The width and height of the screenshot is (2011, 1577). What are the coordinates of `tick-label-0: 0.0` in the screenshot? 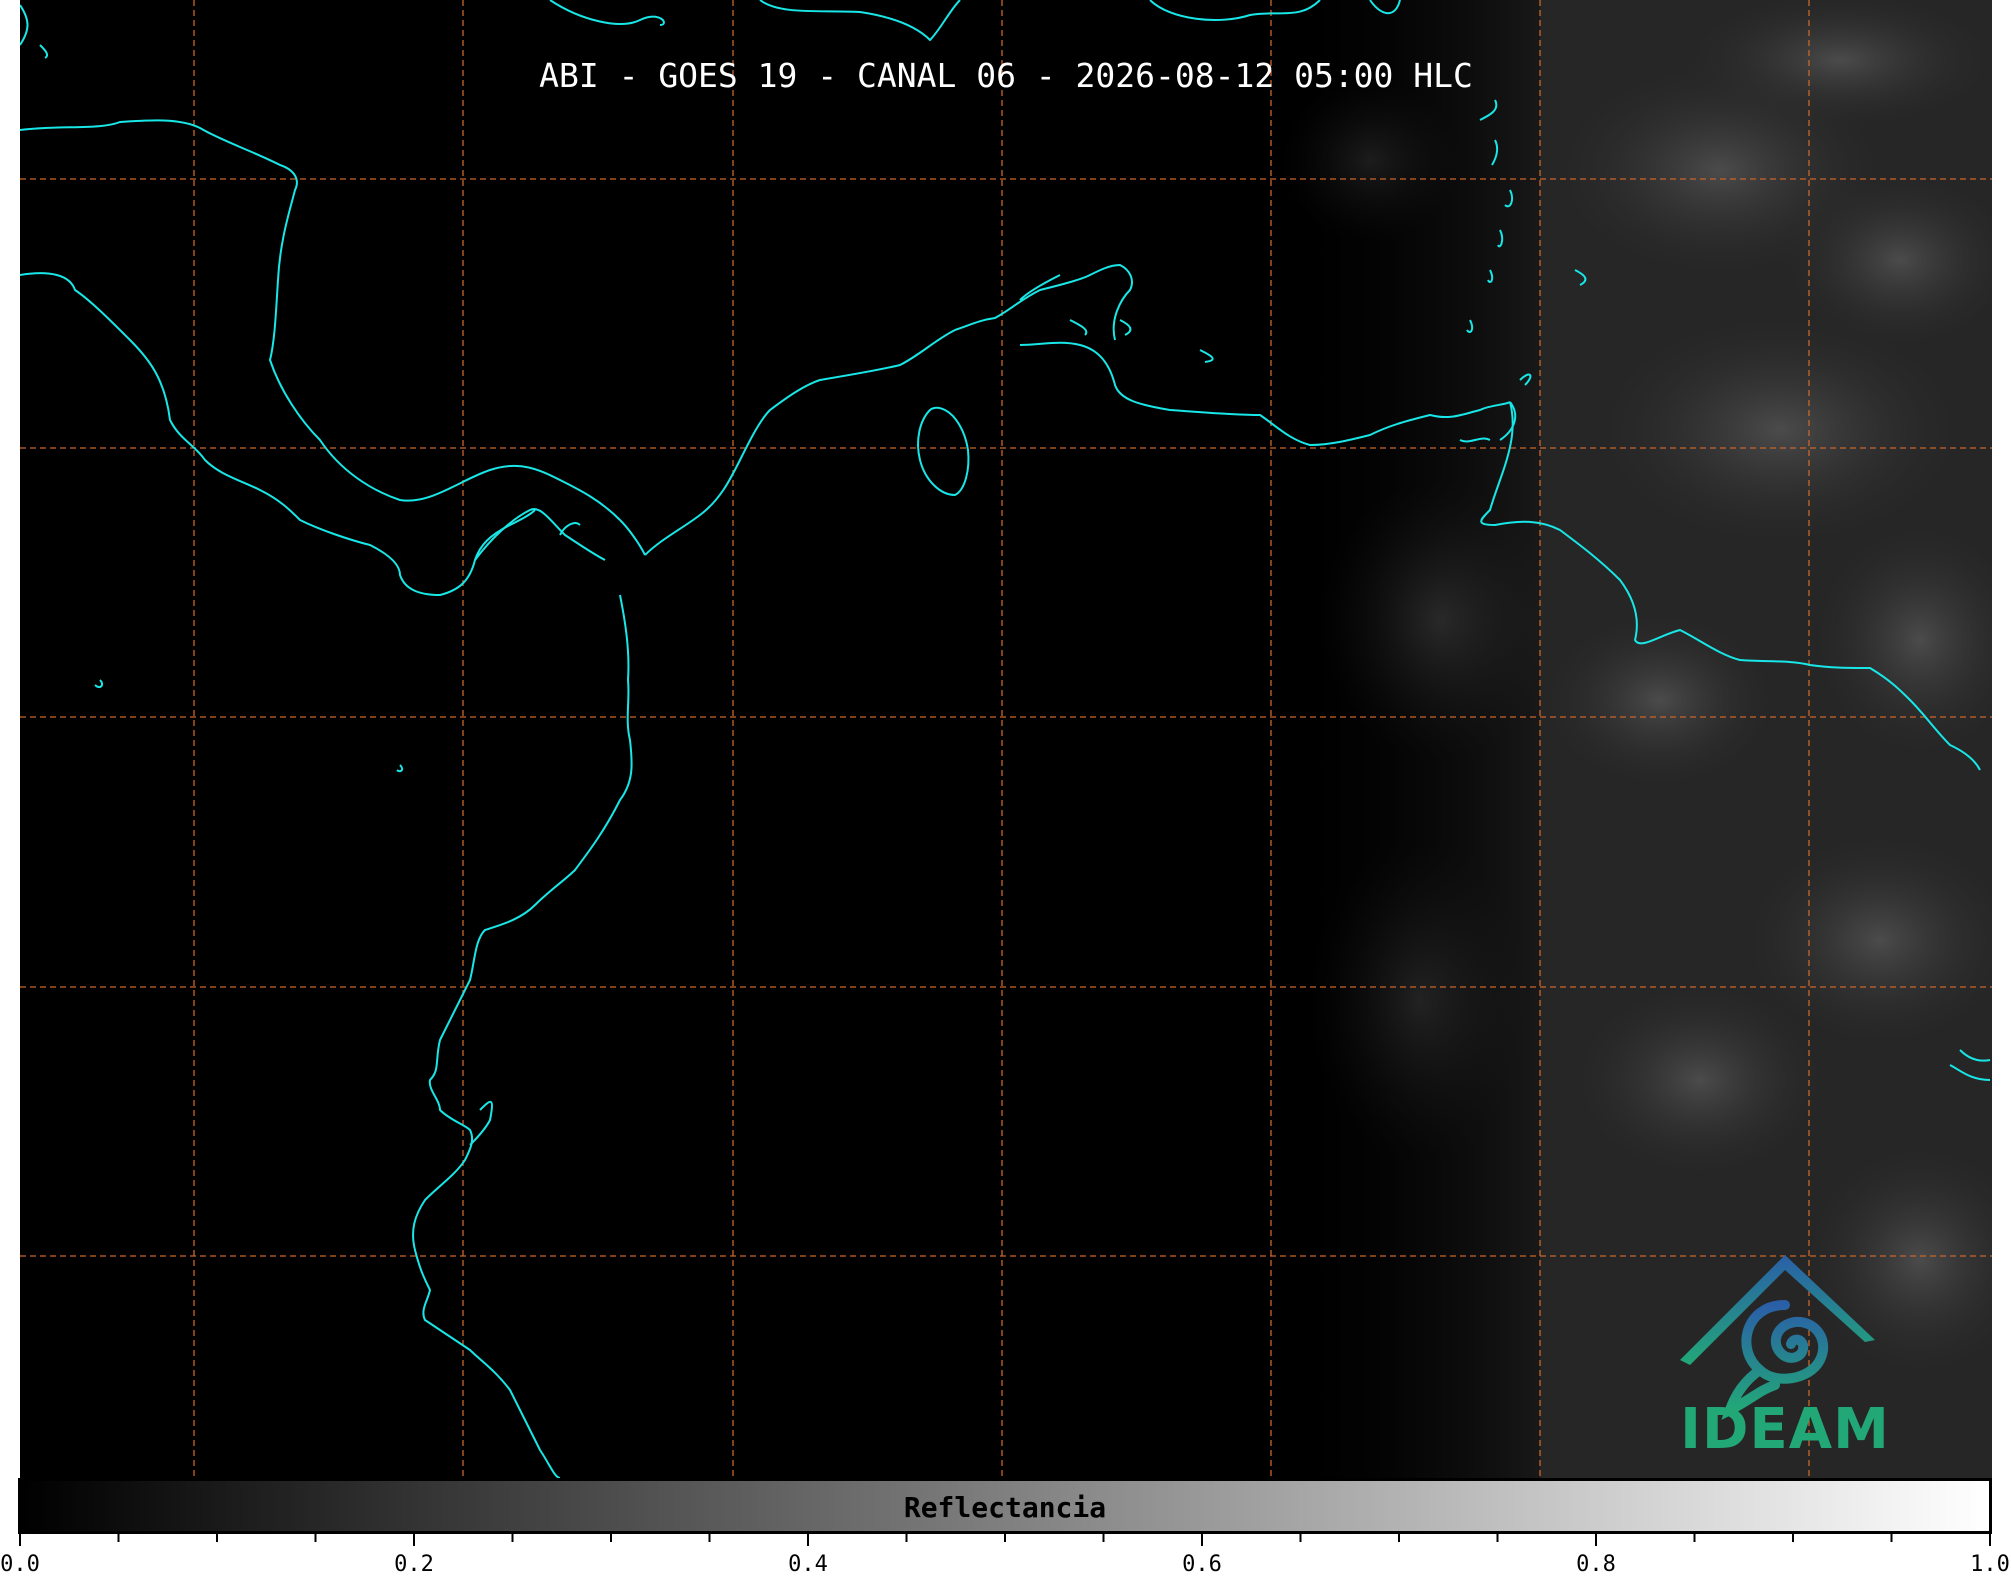 It's located at (20, 1564).